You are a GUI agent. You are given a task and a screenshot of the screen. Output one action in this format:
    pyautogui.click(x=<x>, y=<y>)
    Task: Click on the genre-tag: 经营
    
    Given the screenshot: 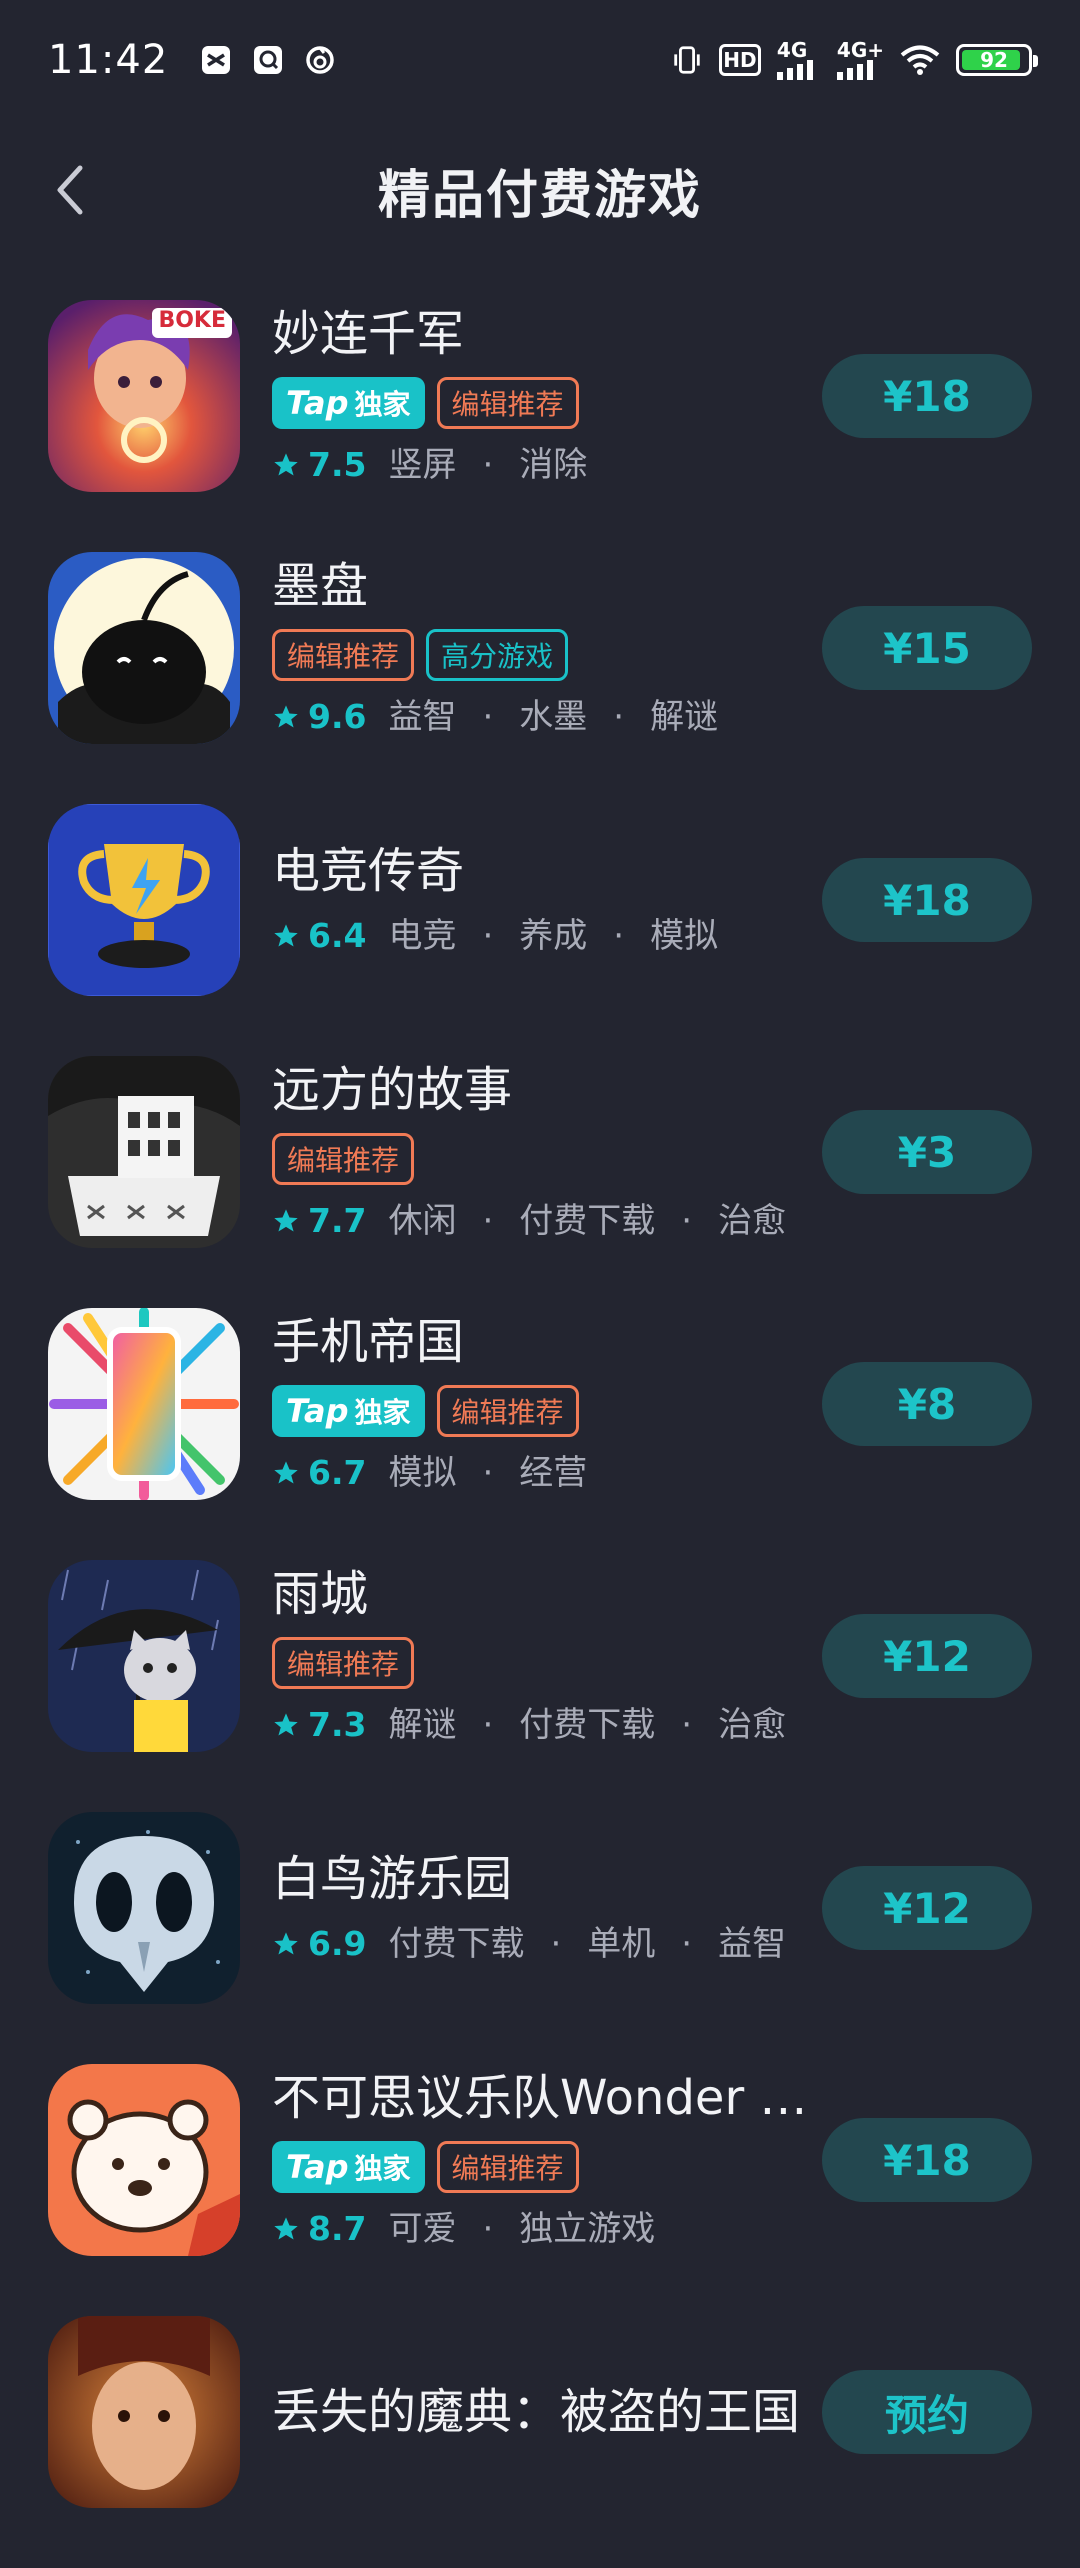 What is the action you would take?
    pyautogui.click(x=553, y=1473)
    